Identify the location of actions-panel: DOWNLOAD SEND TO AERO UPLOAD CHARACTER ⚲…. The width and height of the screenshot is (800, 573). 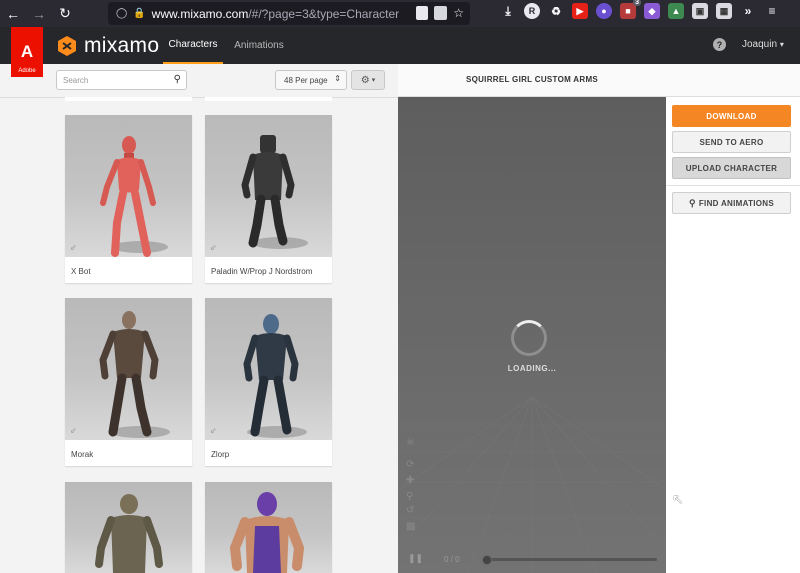
(733, 335).